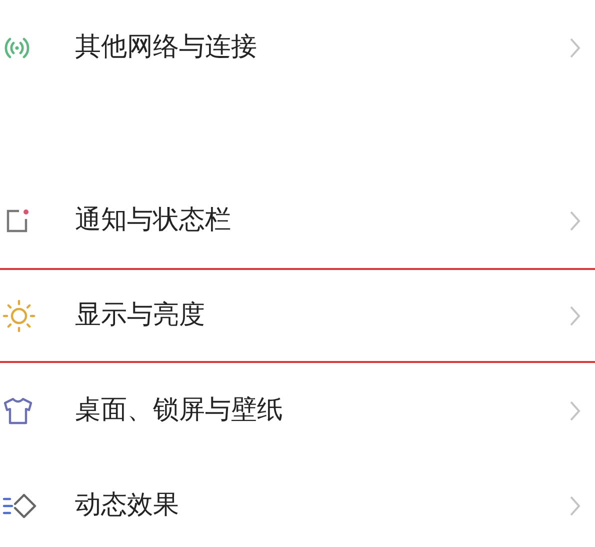 The width and height of the screenshot is (595, 547). Describe the element at coordinates (153, 220) in the screenshot. I see `row-label: 通知与状态栏` at that location.